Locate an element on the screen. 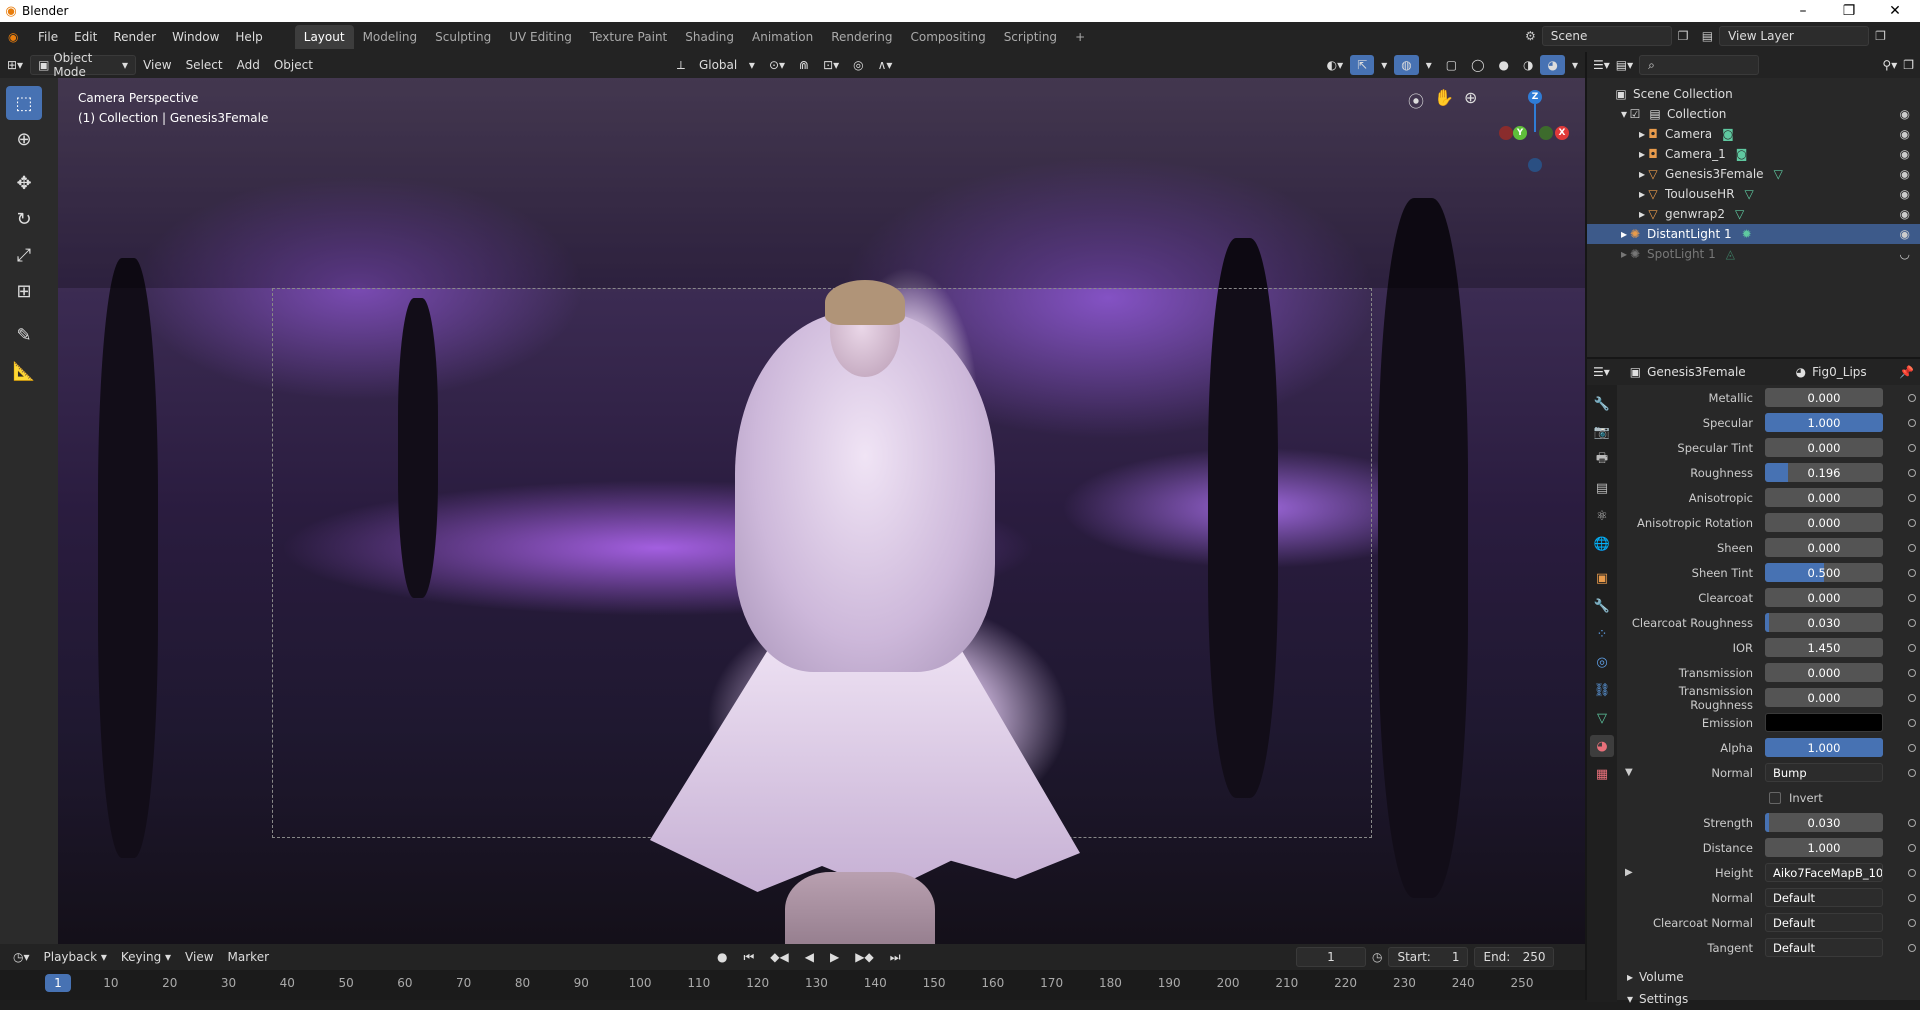  scale-tool-icon: ⤢ is located at coordinates (24, 255).